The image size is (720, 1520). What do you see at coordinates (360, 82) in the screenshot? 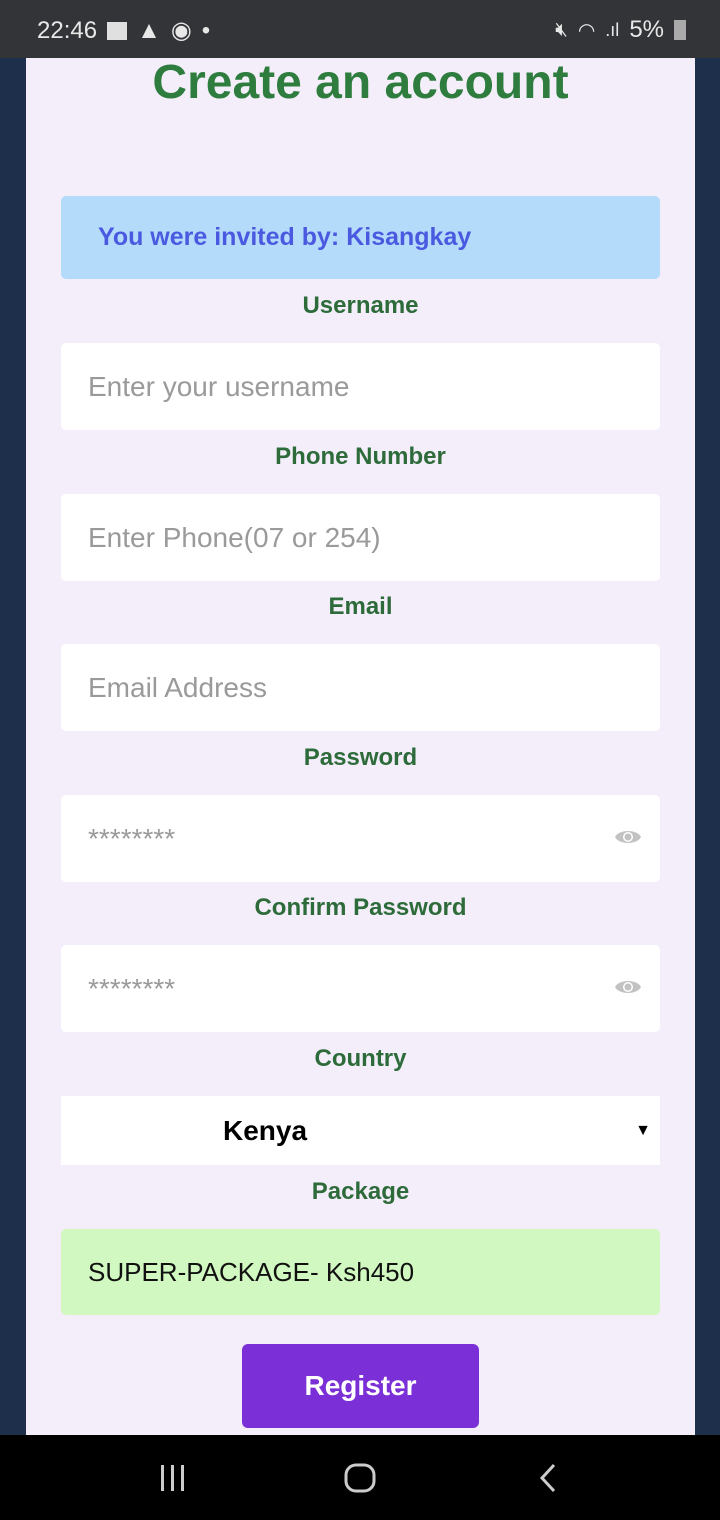
I see `page-title: Create an account` at bounding box center [360, 82].